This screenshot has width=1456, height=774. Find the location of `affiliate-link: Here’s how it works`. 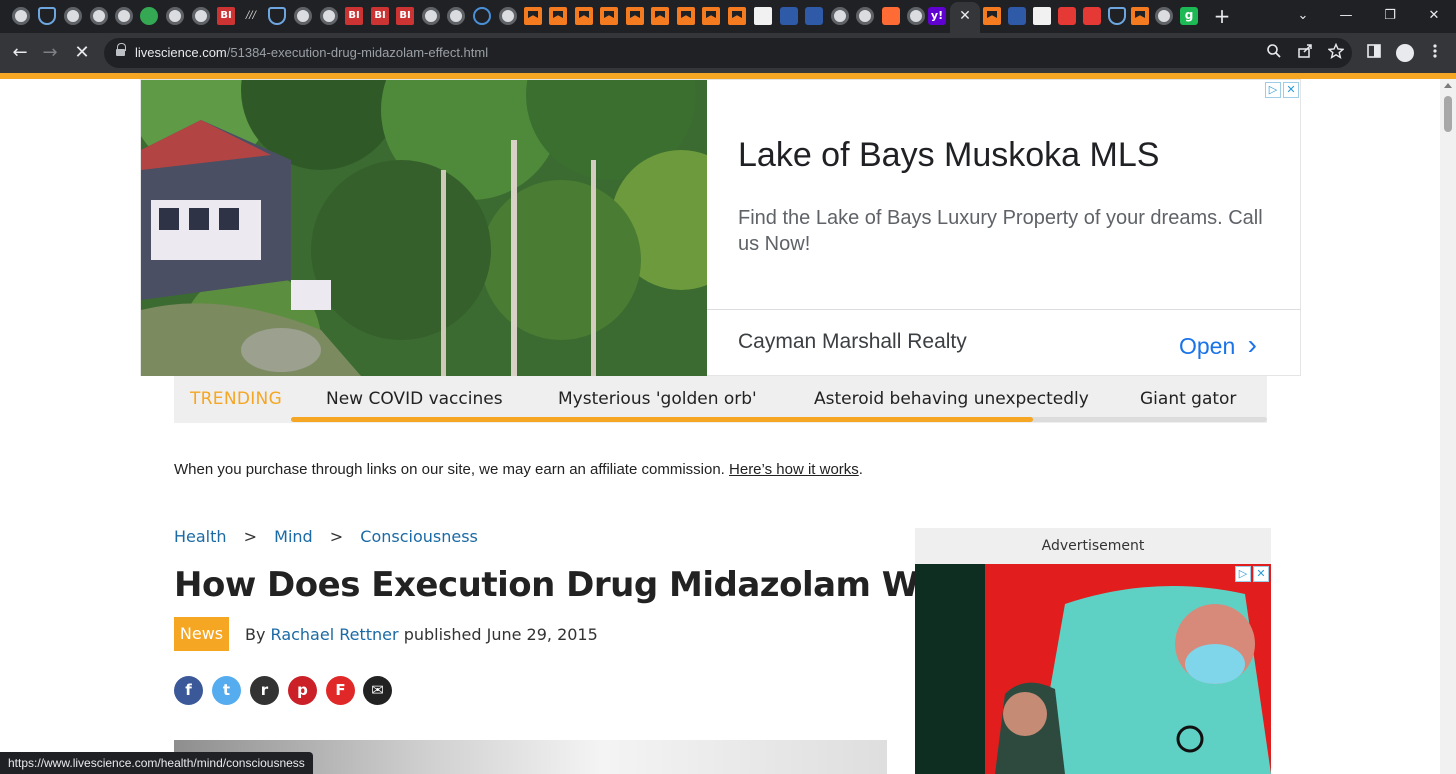

affiliate-link: Here’s how it works is located at coordinates (794, 469).